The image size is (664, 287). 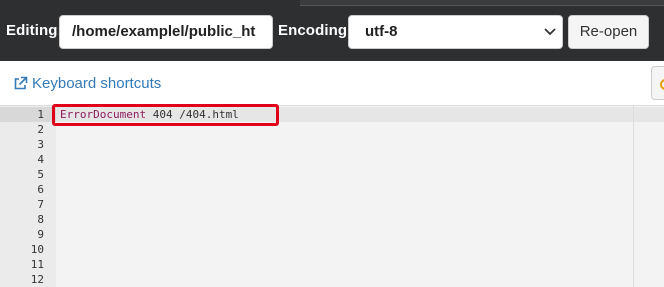 What do you see at coordinates (550, 32) in the screenshot?
I see `chevron-down-icon` at bounding box center [550, 32].